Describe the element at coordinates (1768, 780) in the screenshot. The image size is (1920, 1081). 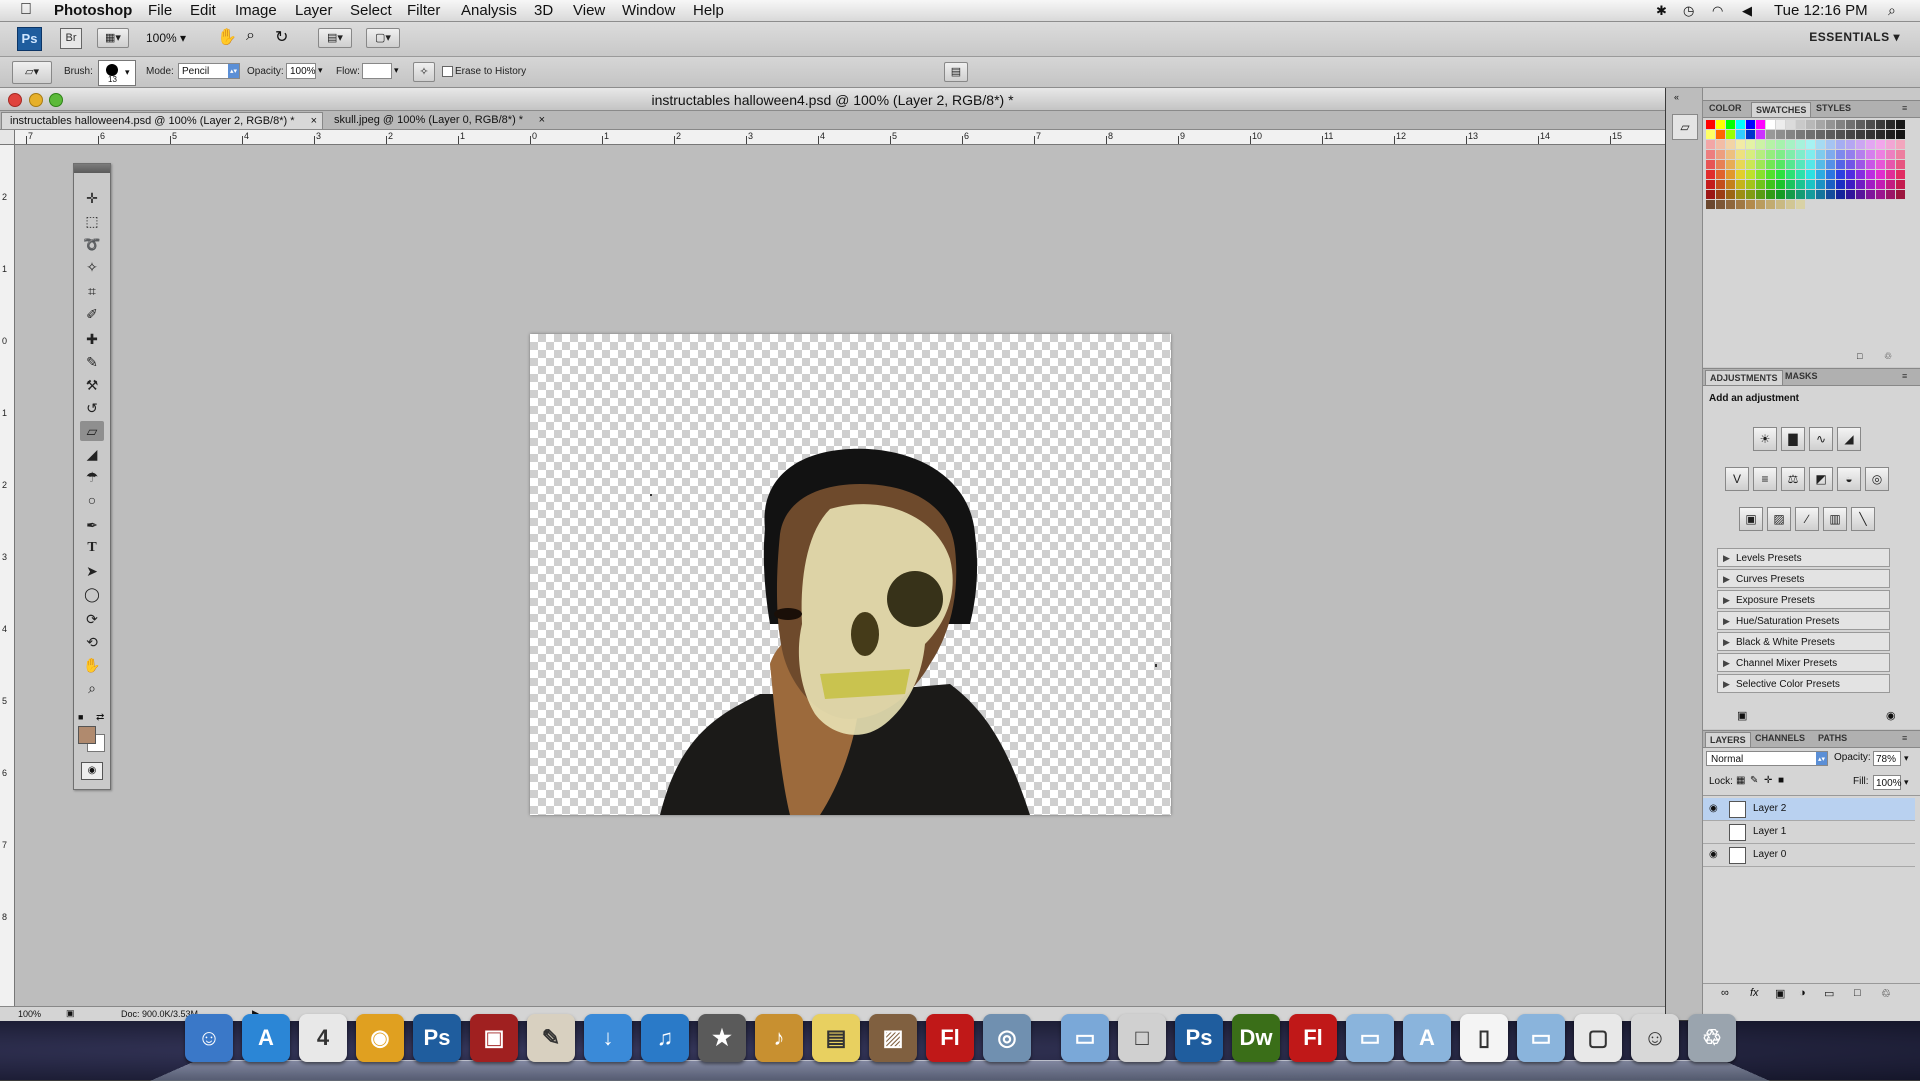
I see `lock-position-icon: ✛` at that location.